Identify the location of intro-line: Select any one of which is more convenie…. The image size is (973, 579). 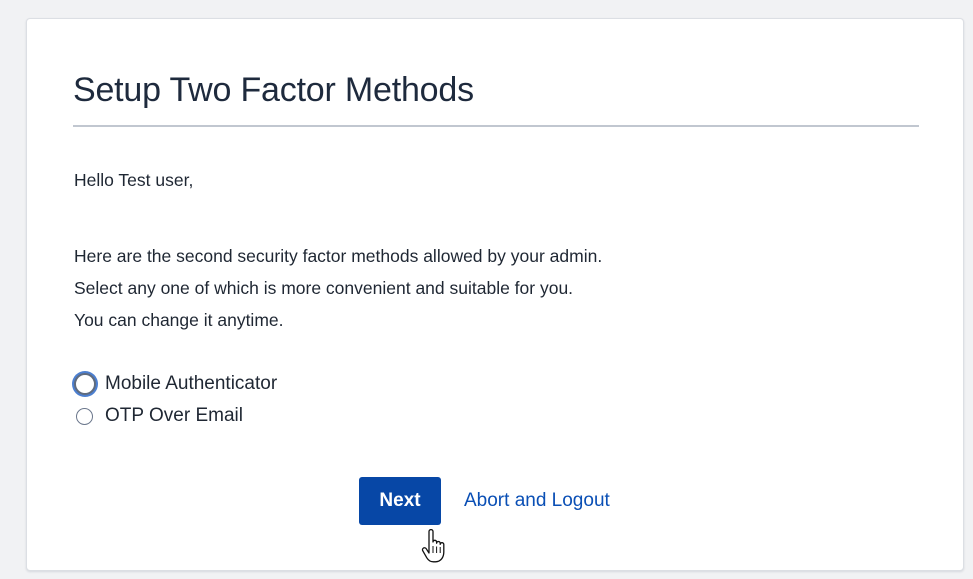
(324, 288).